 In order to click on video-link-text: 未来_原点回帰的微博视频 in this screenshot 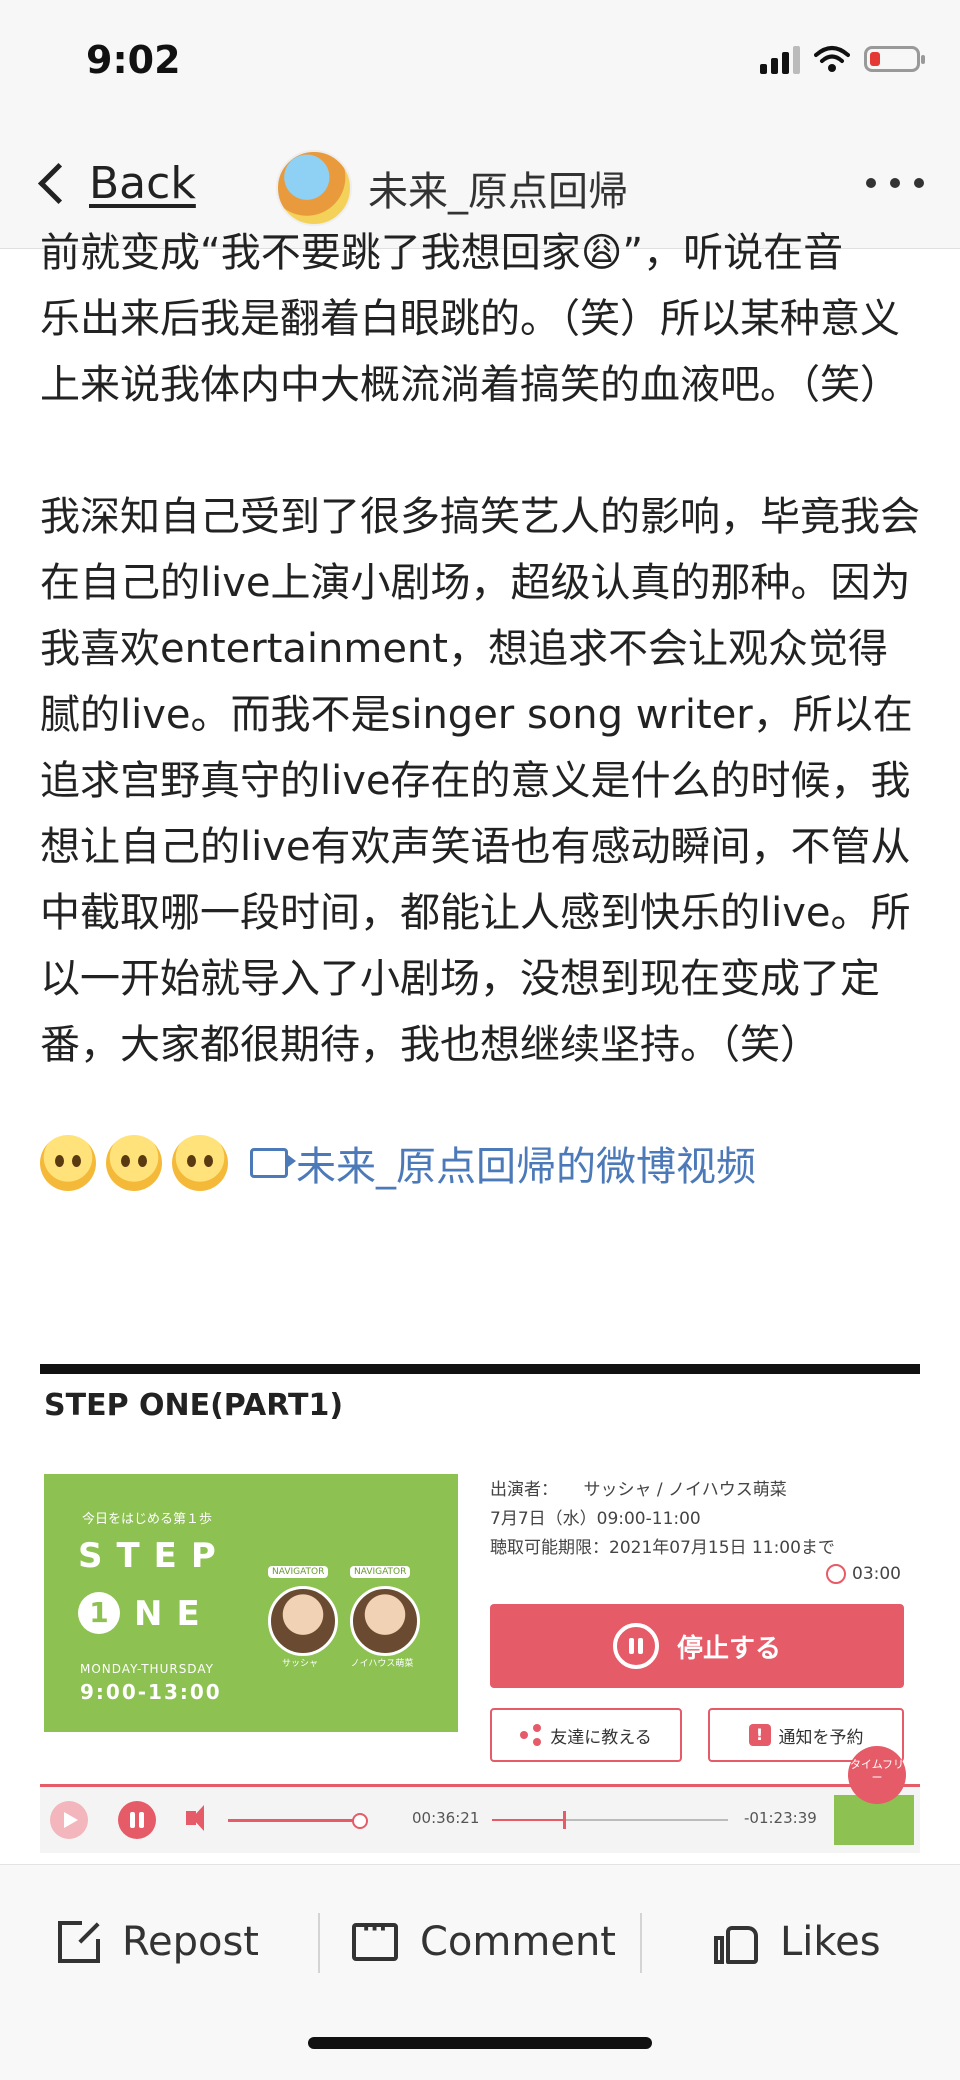, I will do `click(526, 1167)`.